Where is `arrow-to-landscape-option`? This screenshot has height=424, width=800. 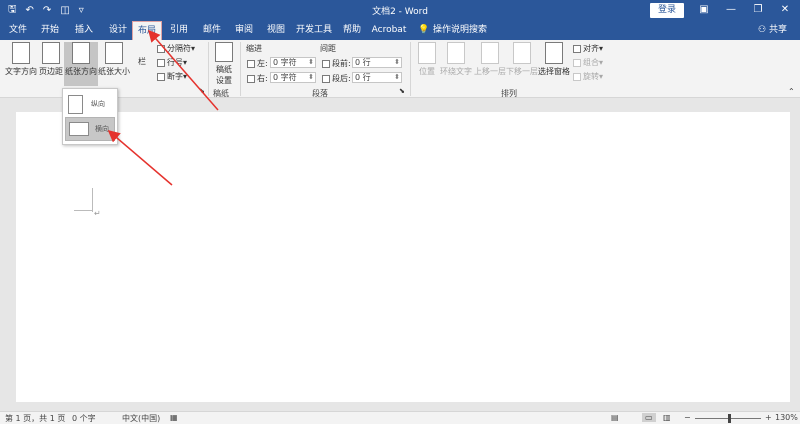 arrow-to-landscape-option is located at coordinates (140, 158).